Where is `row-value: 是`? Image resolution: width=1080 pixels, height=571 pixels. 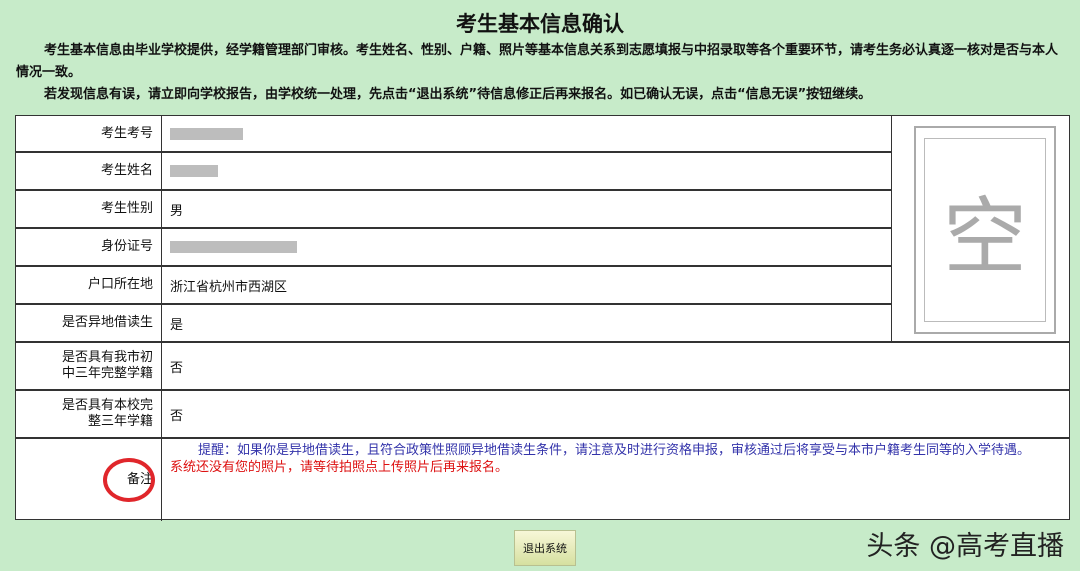
row-value: 是 is located at coordinates (177, 325).